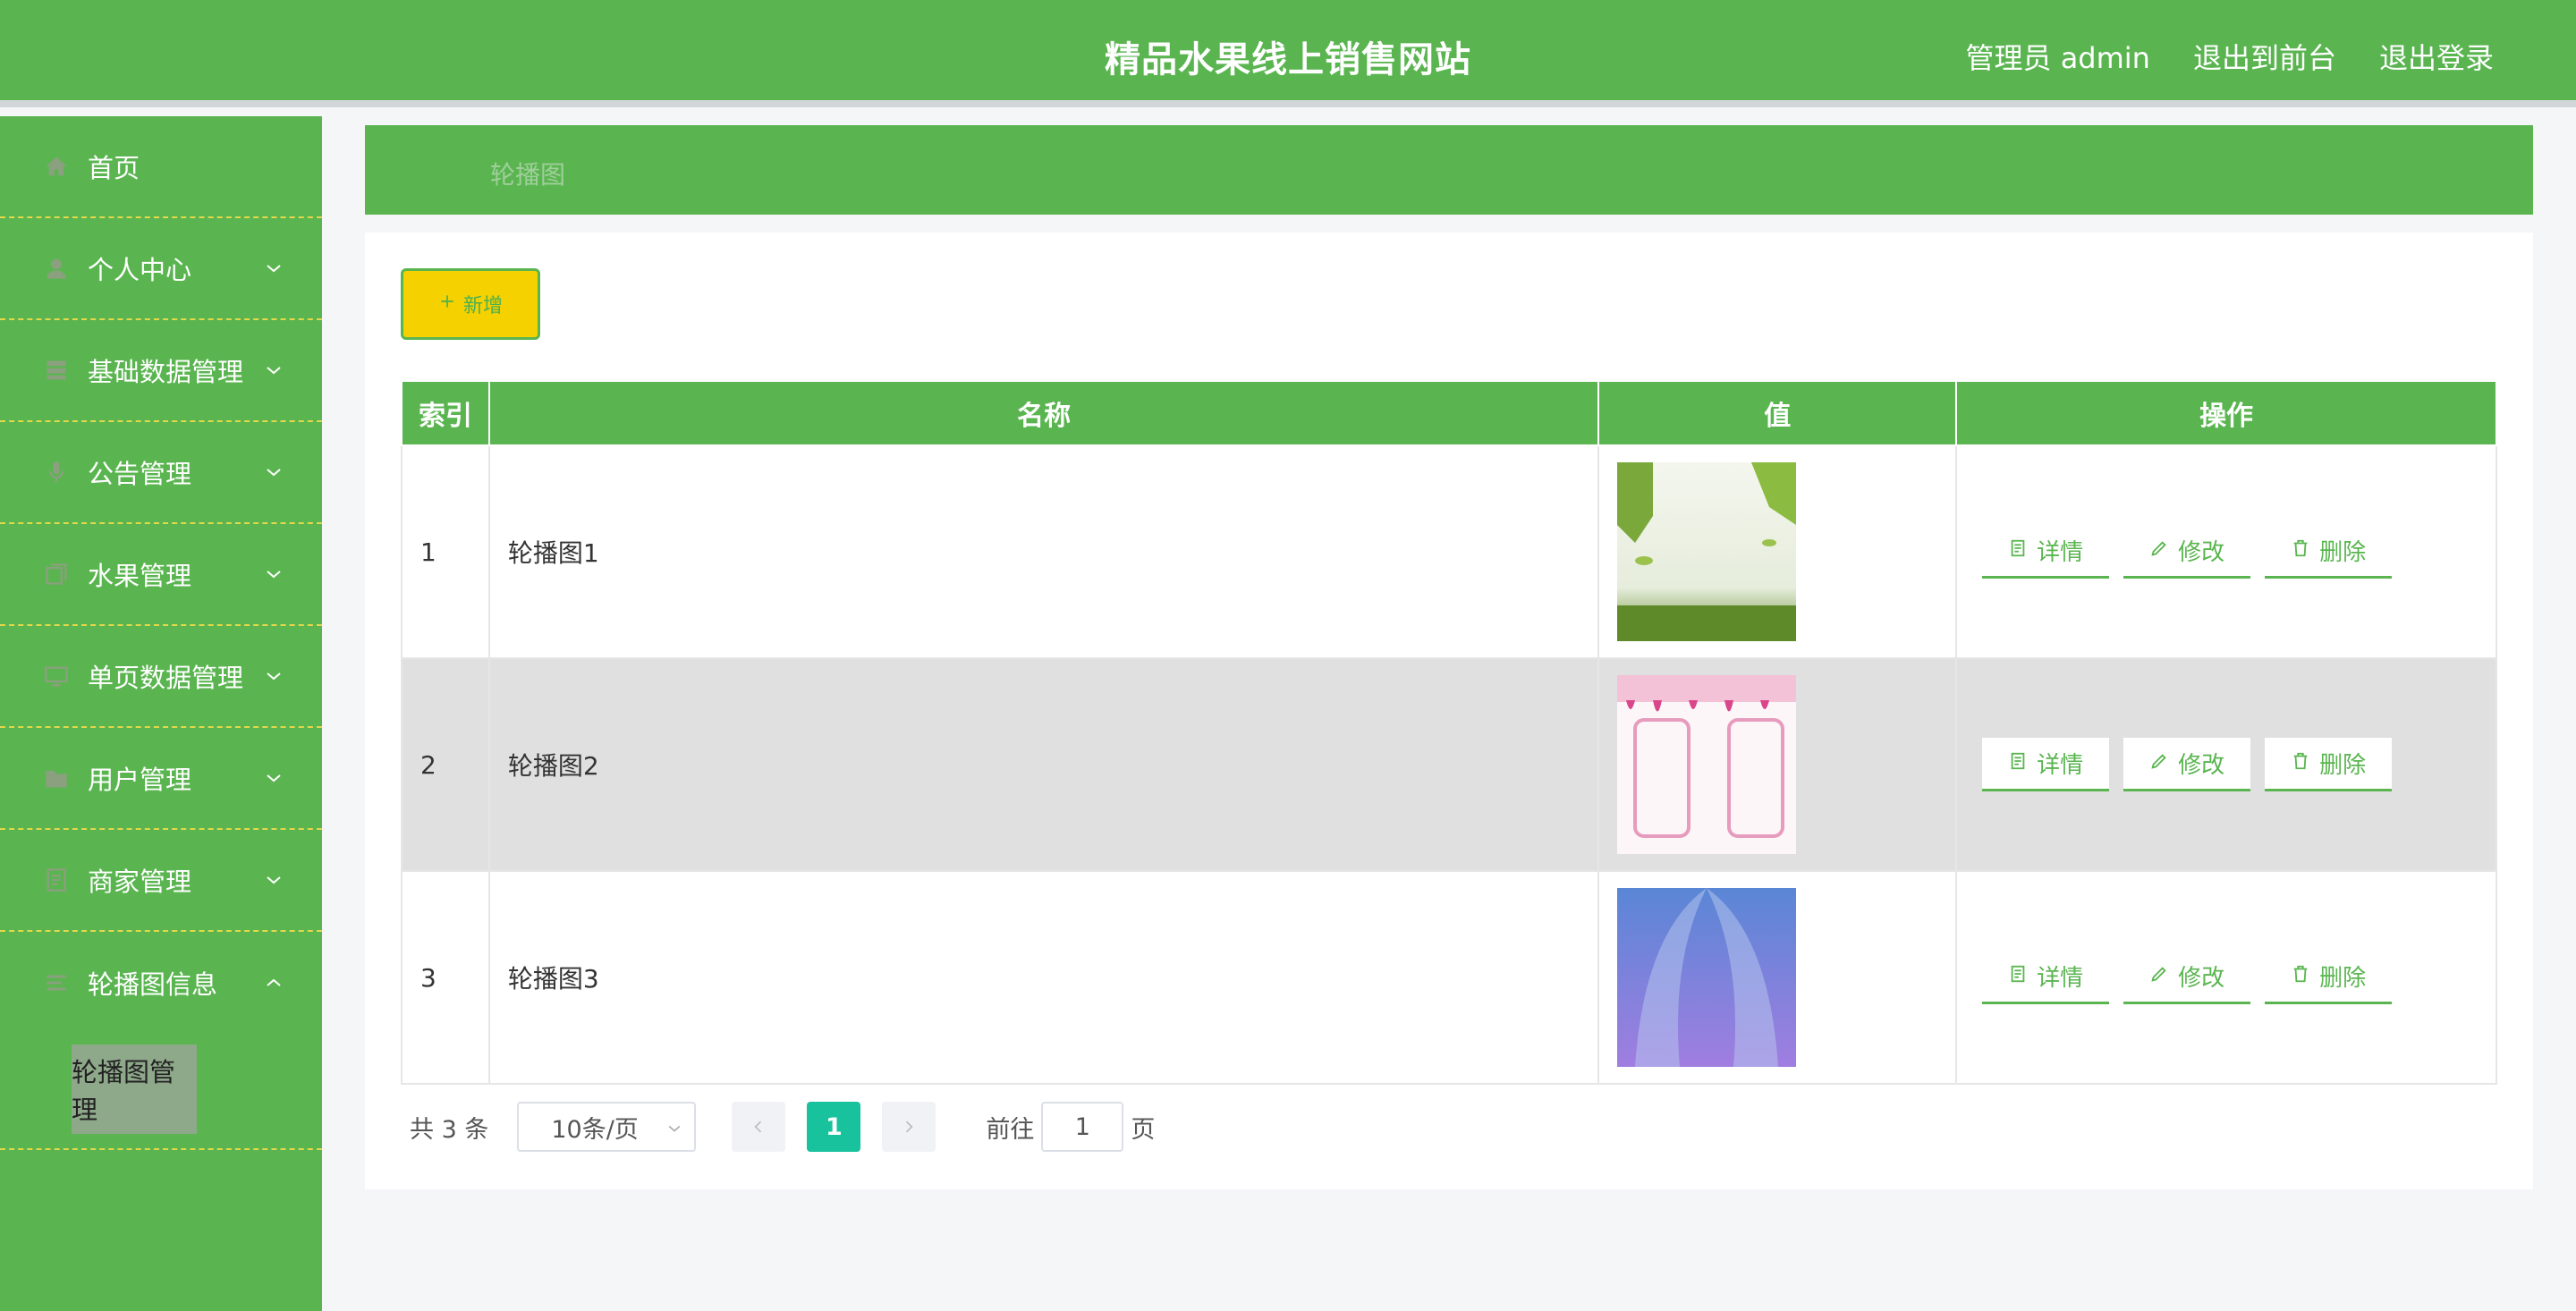  What do you see at coordinates (1010, 1129) in the screenshot?
I see `goto-label: 前往` at bounding box center [1010, 1129].